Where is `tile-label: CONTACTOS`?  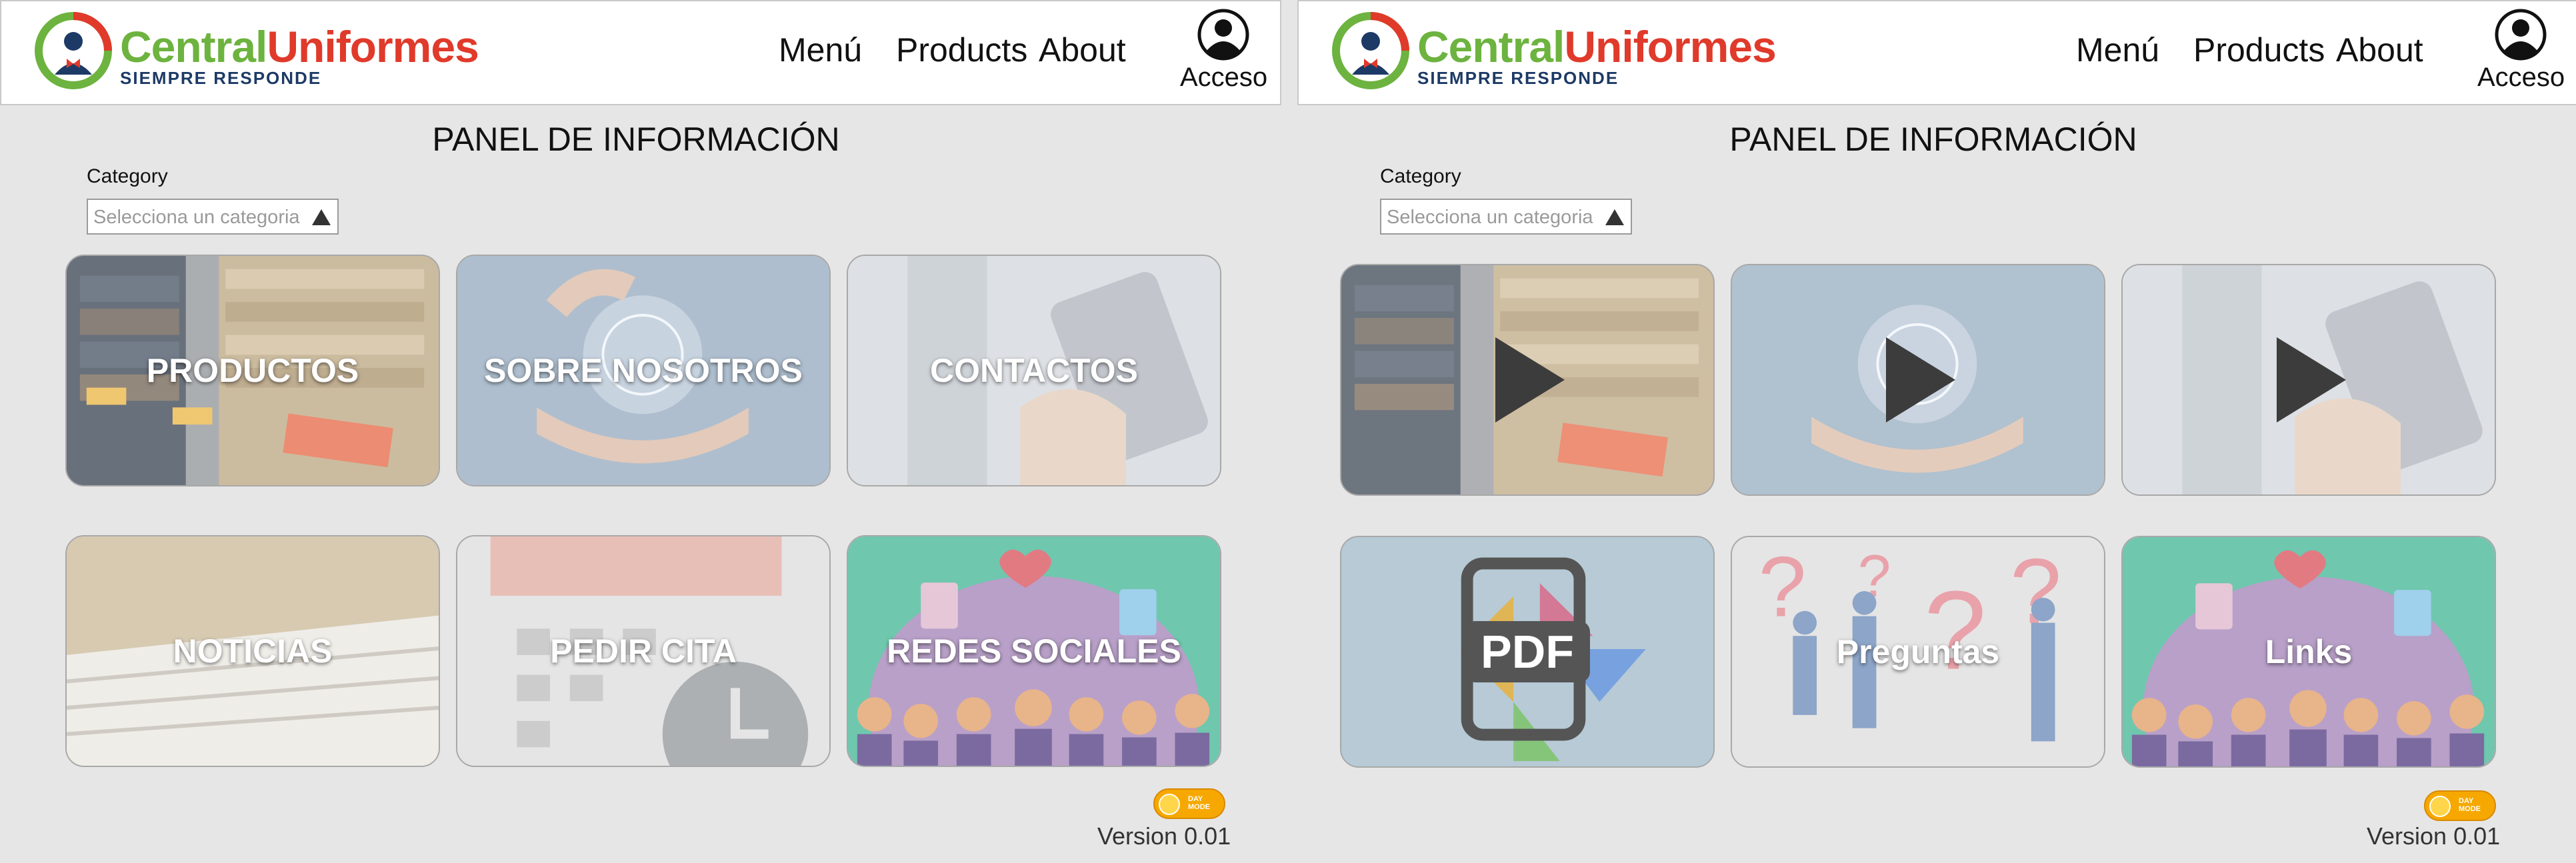
tile-label: CONTACTOS is located at coordinates (1034, 371).